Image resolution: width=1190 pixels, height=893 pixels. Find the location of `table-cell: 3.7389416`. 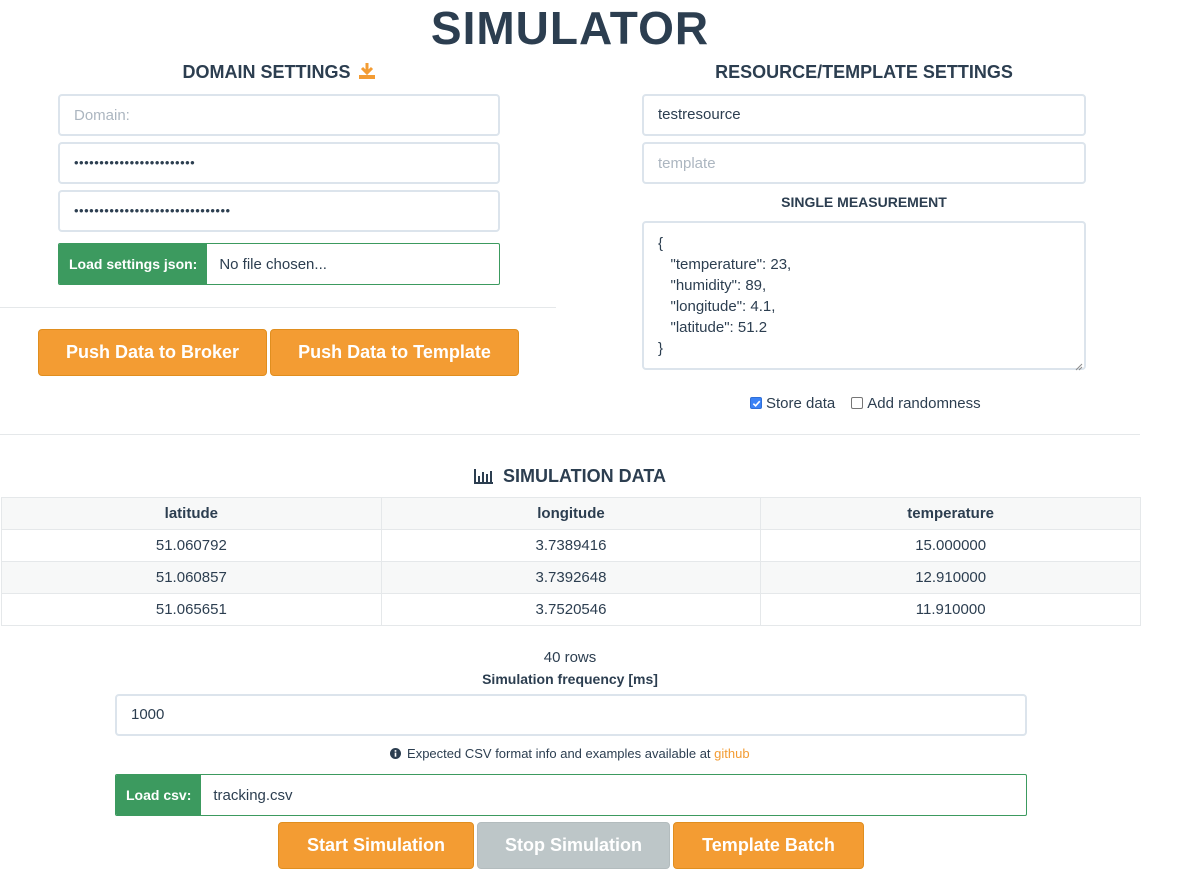

table-cell: 3.7389416 is located at coordinates (571, 545).